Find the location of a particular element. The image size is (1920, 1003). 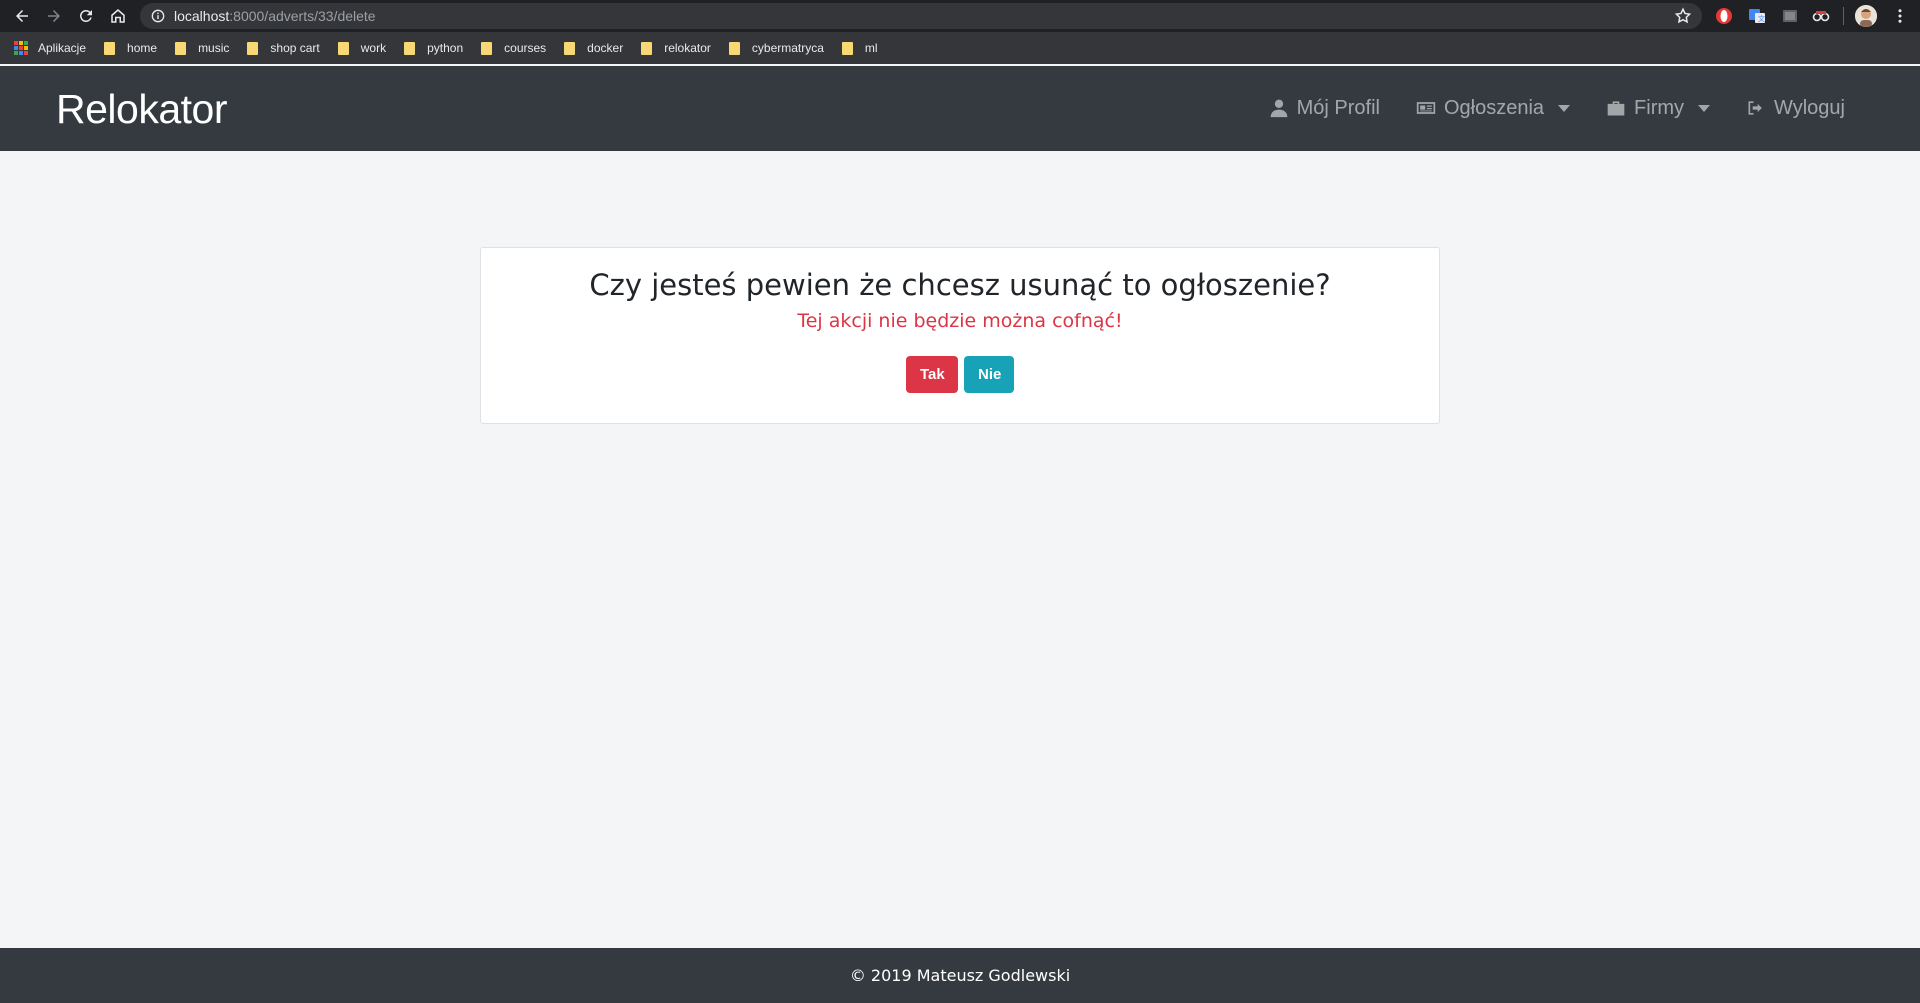

url-host: localhost is located at coordinates (202, 16).